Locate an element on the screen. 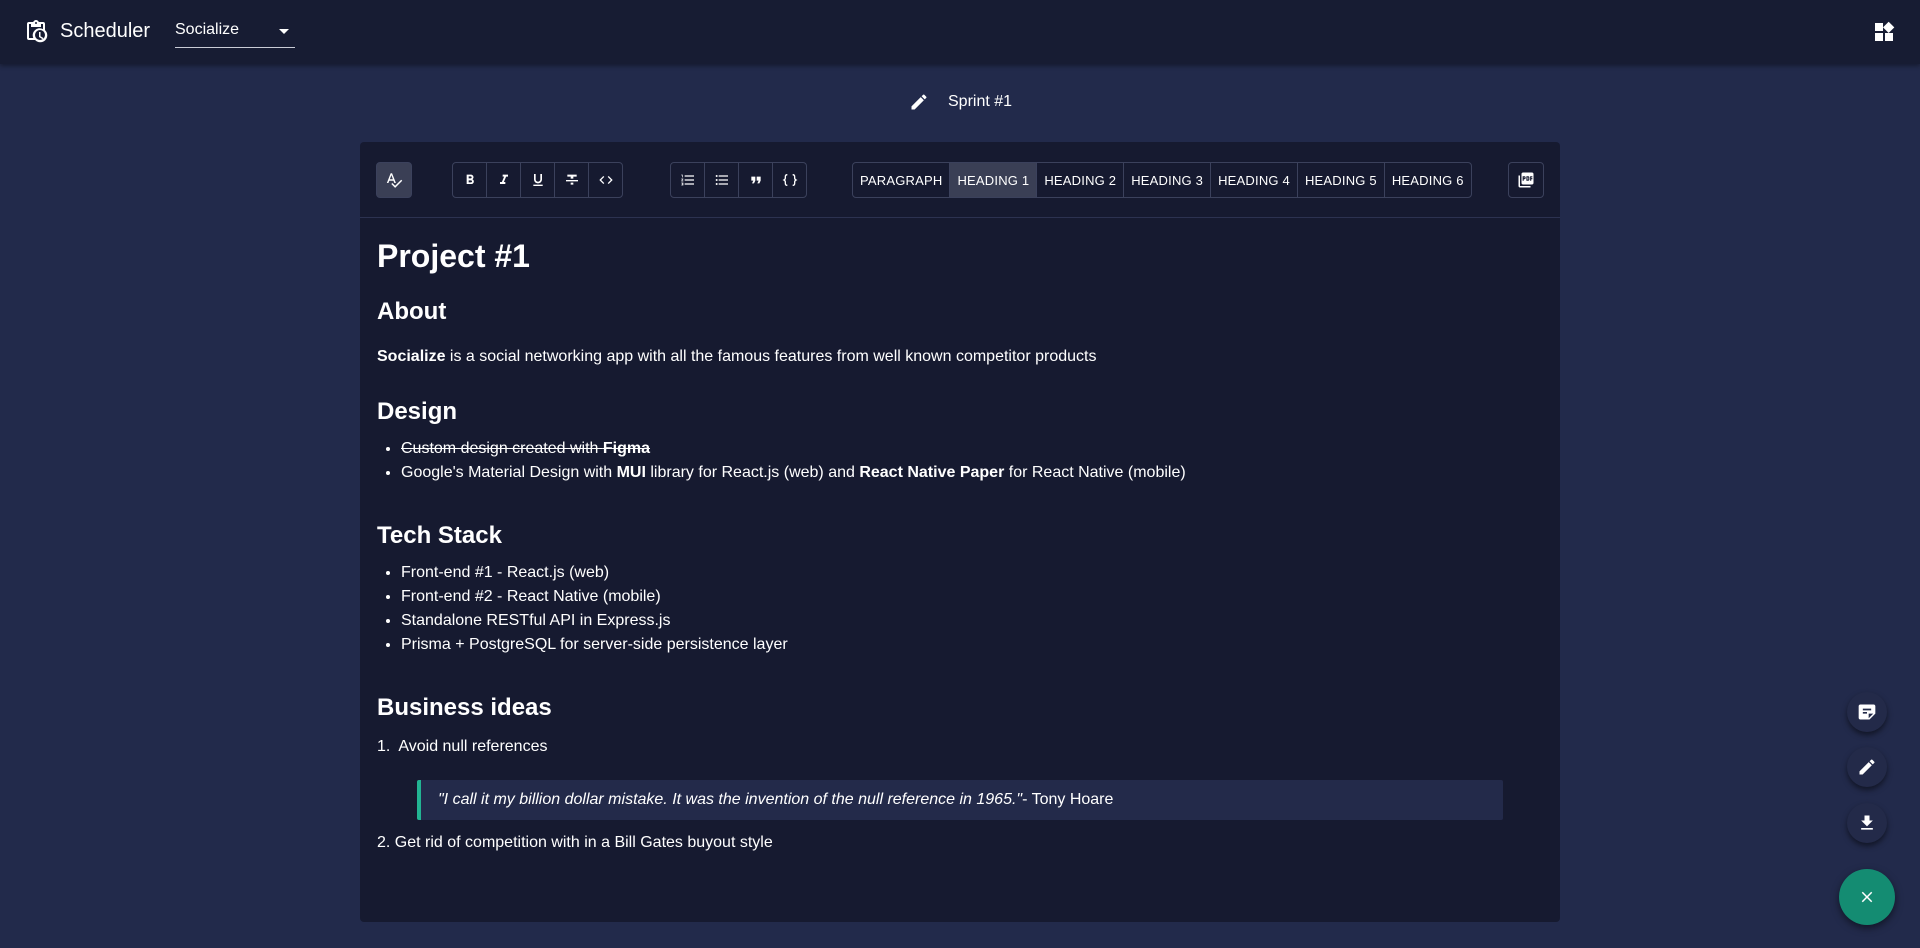 This screenshot has width=1920, height=948. strikethrough-button is located at coordinates (571, 180).